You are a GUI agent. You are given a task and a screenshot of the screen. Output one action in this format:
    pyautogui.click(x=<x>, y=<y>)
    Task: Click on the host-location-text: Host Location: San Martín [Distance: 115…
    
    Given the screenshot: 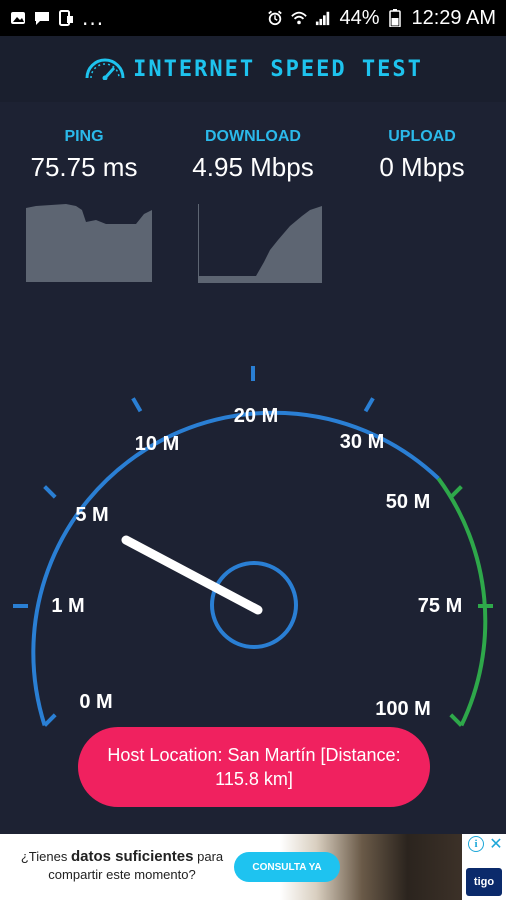 What is the action you would take?
    pyautogui.click(x=254, y=767)
    